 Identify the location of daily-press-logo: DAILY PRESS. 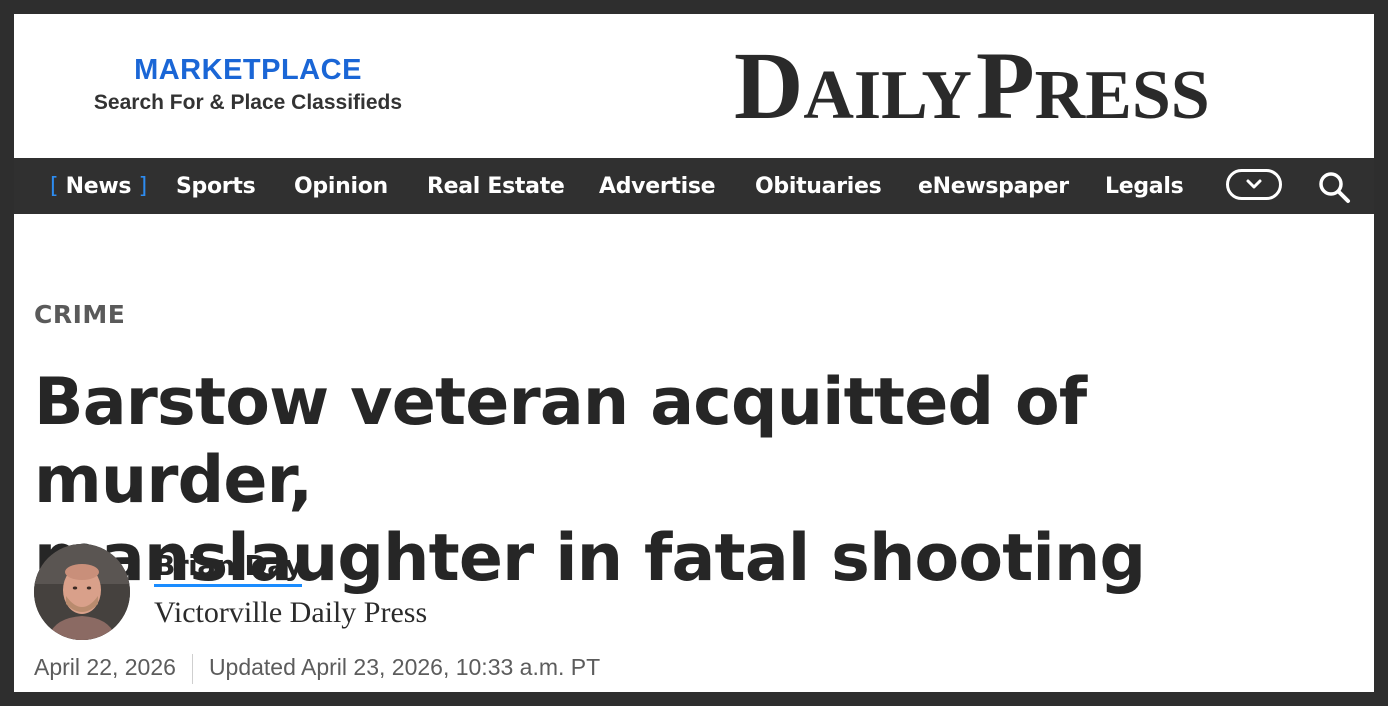
(1014, 86).